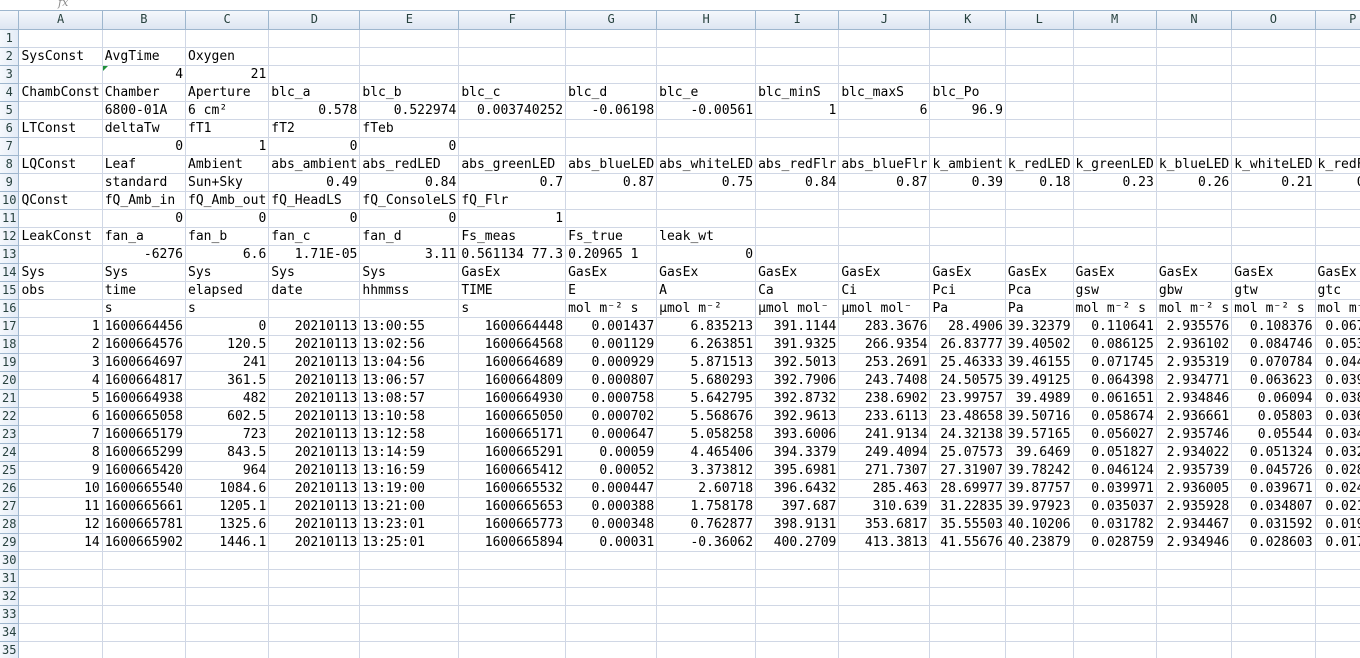 The width and height of the screenshot is (1360, 658). I want to click on row-header: 12, so click(10, 236).